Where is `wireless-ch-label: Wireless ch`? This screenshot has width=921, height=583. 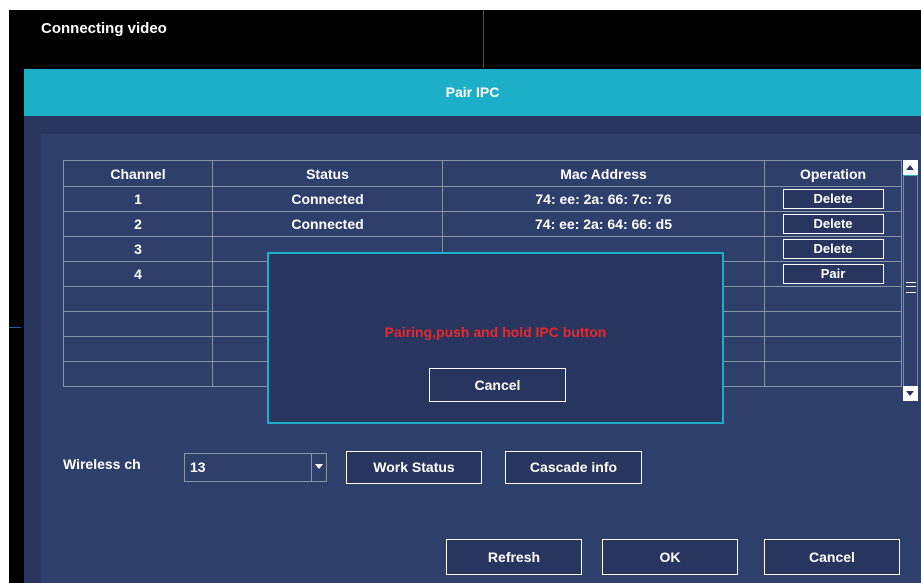 wireless-ch-label: Wireless ch is located at coordinates (102, 464).